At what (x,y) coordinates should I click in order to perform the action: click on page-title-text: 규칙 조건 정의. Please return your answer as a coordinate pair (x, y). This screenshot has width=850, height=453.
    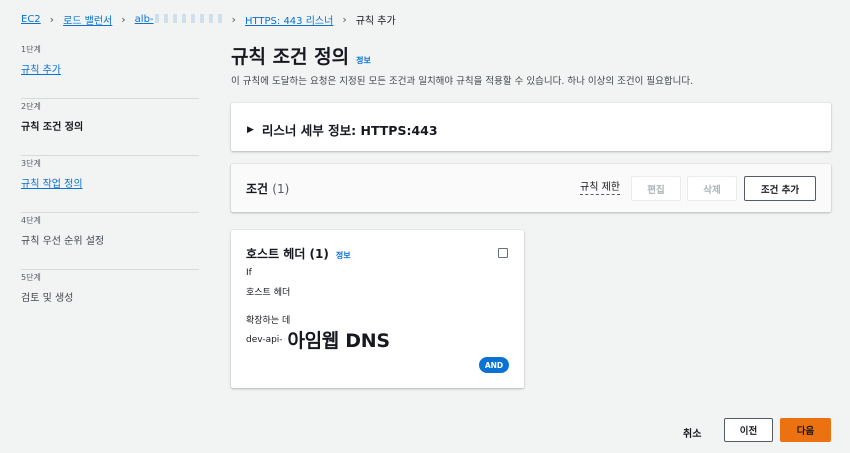
    Looking at the image, I should click on (290, 57).